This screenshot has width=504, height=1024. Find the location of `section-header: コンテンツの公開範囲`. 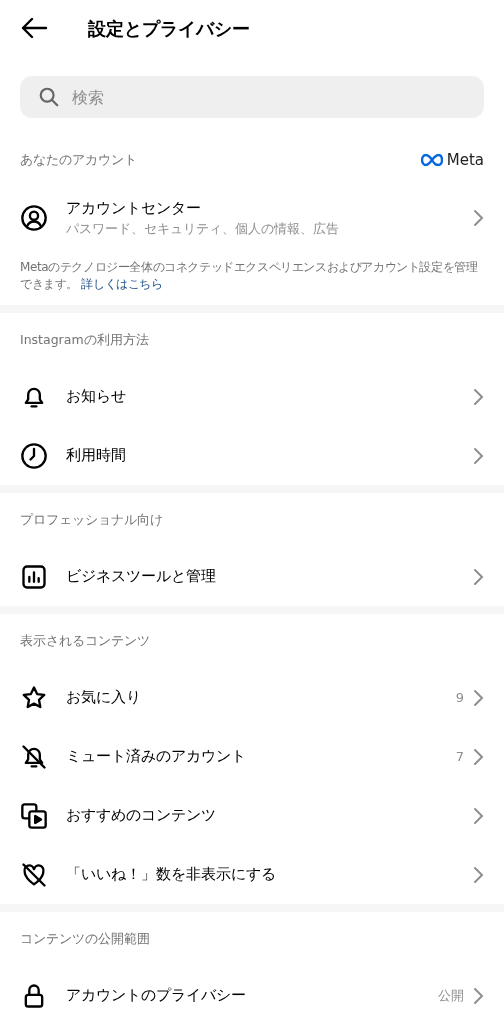

section-header: コンテンツの公開範囲 is located at coordinates (85, 939).